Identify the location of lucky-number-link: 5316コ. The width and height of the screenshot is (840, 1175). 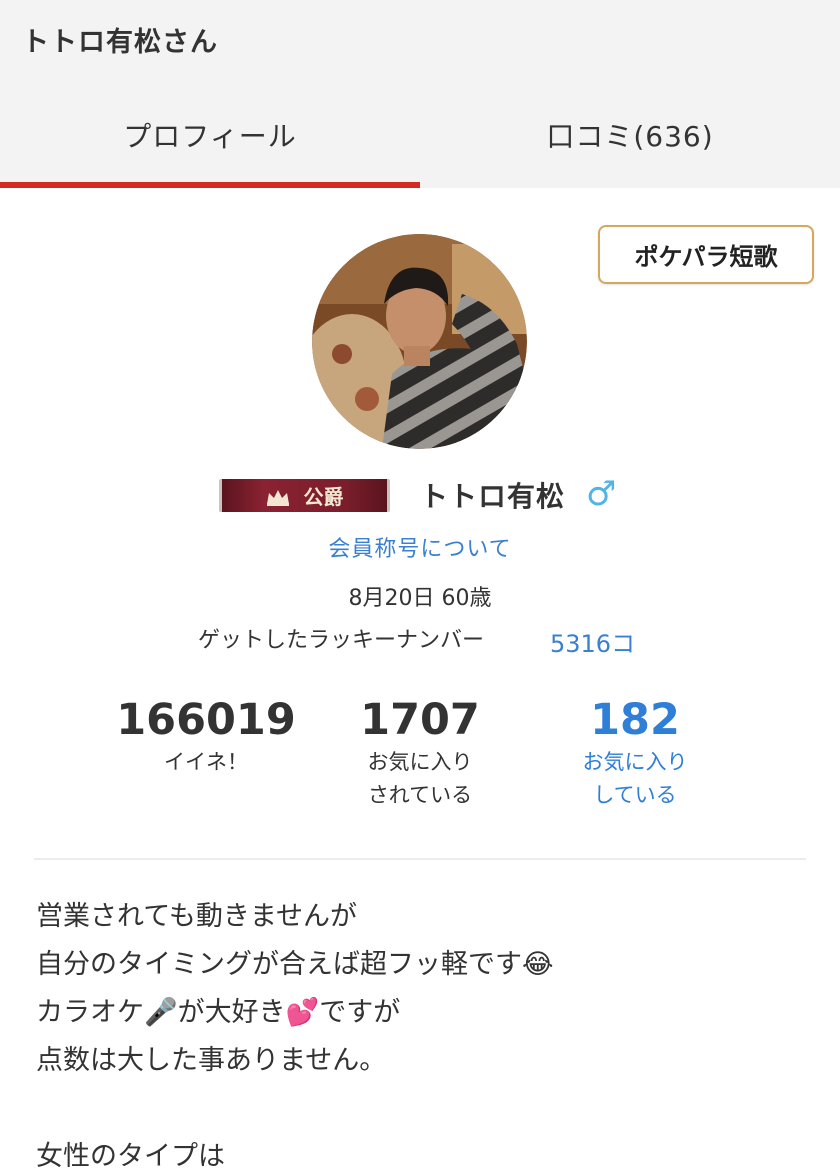
(592, 641).